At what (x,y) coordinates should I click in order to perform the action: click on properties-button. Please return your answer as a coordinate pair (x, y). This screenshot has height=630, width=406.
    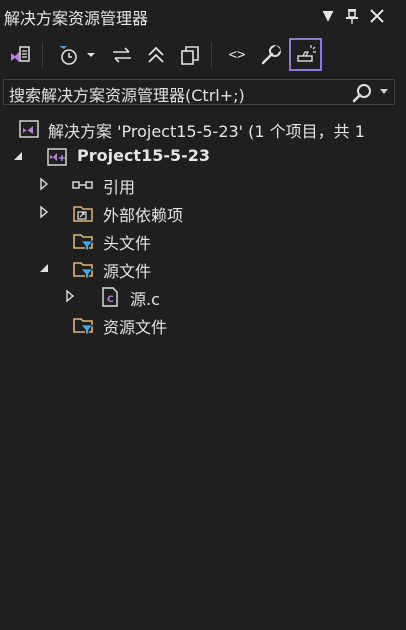
    Looking at the image, I should click on (271, 55).